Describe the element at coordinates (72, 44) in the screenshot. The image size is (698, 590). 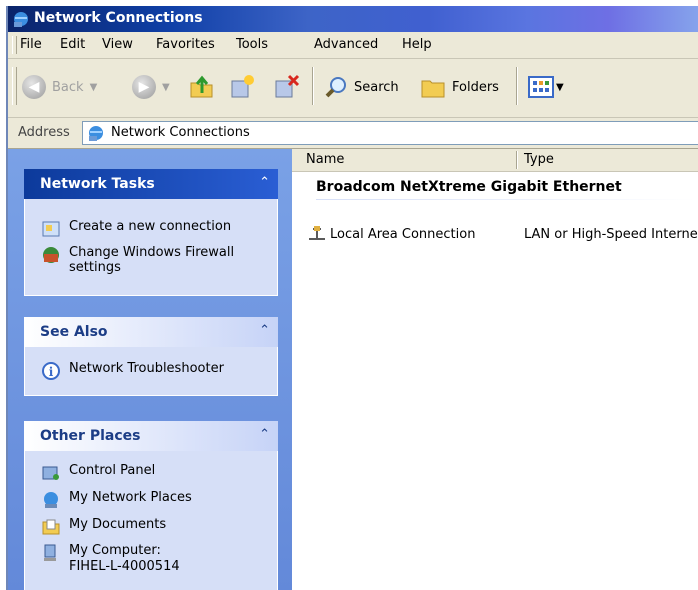
I see `menu-edit: Edit` at that location.